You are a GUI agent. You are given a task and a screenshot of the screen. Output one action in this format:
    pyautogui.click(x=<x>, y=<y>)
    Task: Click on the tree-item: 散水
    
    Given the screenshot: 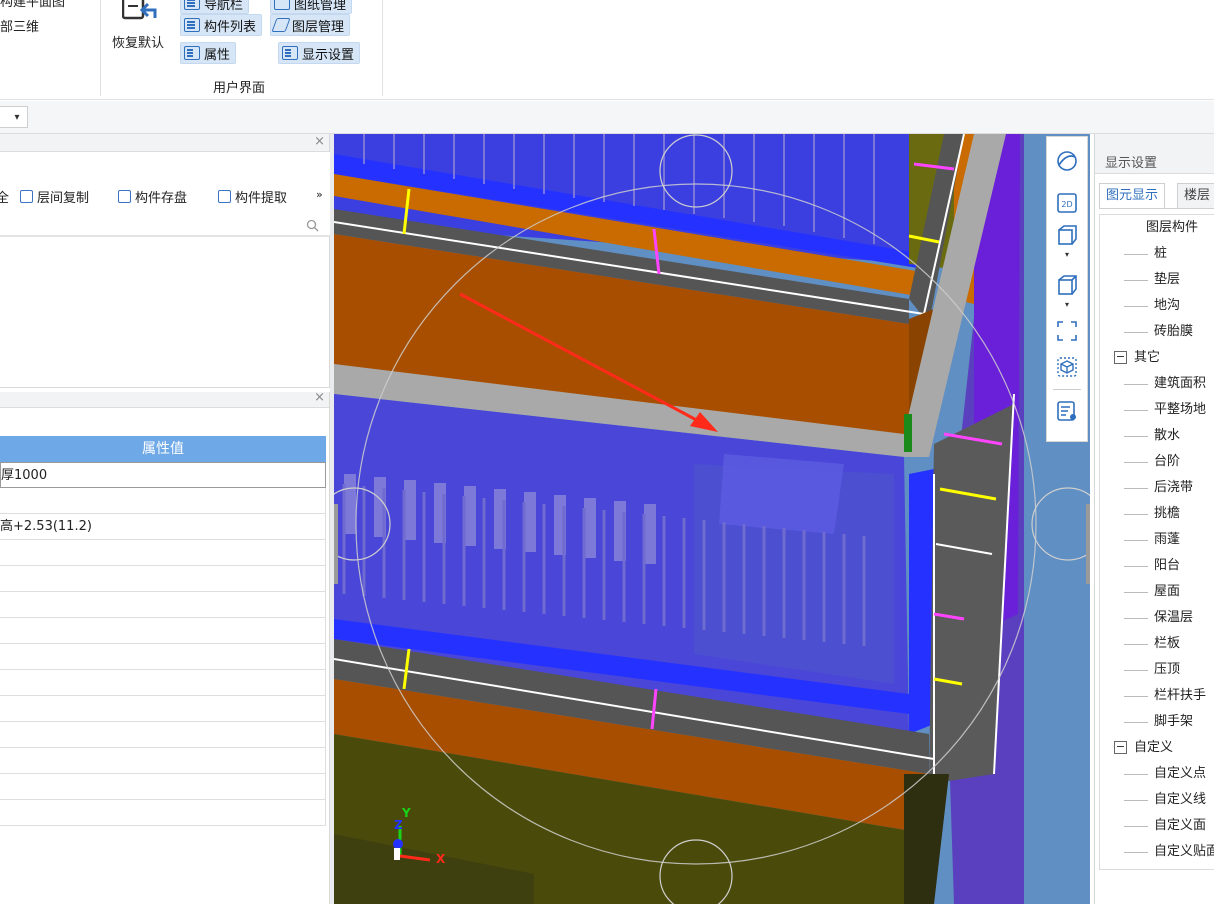 What is the action you would take?
    pyautogui.click(x=1157, y=436)
    